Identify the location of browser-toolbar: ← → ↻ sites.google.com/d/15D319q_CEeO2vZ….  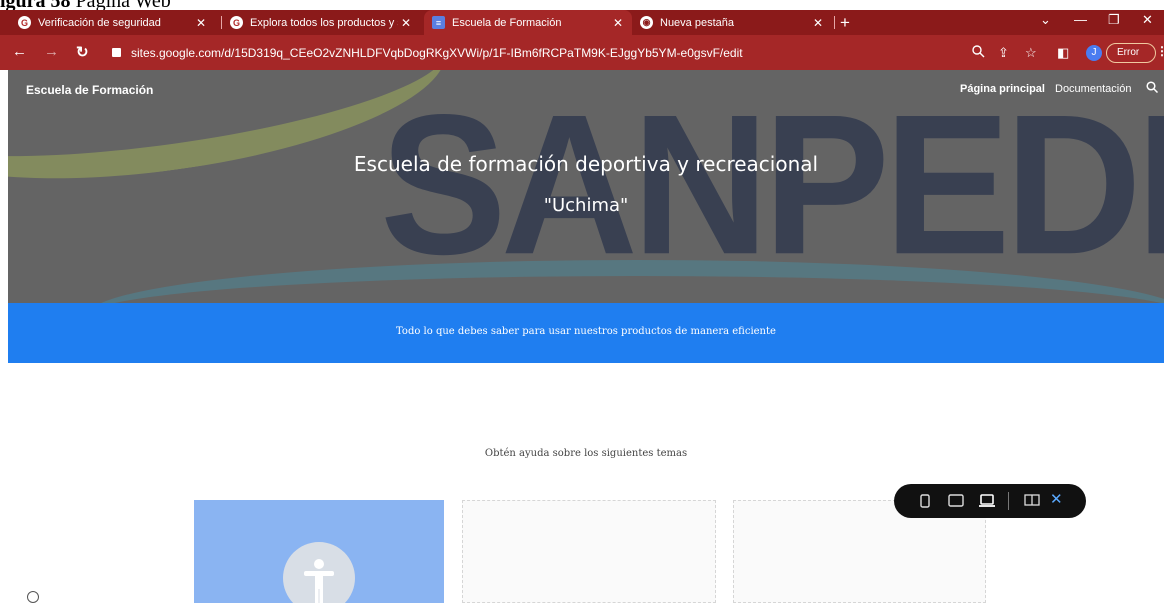
(582, 52).